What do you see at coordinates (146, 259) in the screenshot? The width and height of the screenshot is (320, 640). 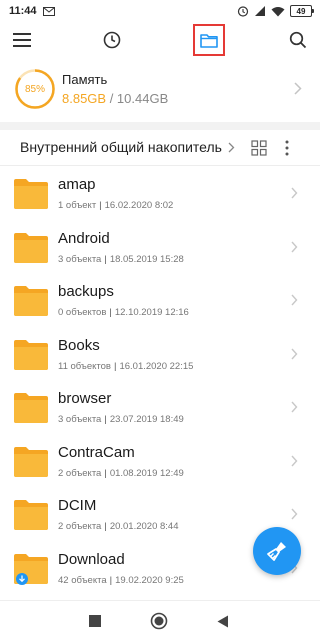 I see `modified-date: 18.05.2019 15:28` at bounding box center [146, 259].